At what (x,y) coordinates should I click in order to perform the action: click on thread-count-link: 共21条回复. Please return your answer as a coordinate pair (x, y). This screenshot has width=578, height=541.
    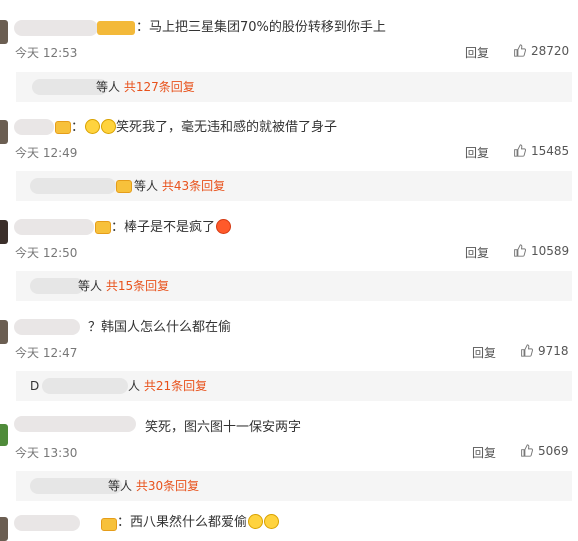
    Looking at the image, I should click on (175, 386).